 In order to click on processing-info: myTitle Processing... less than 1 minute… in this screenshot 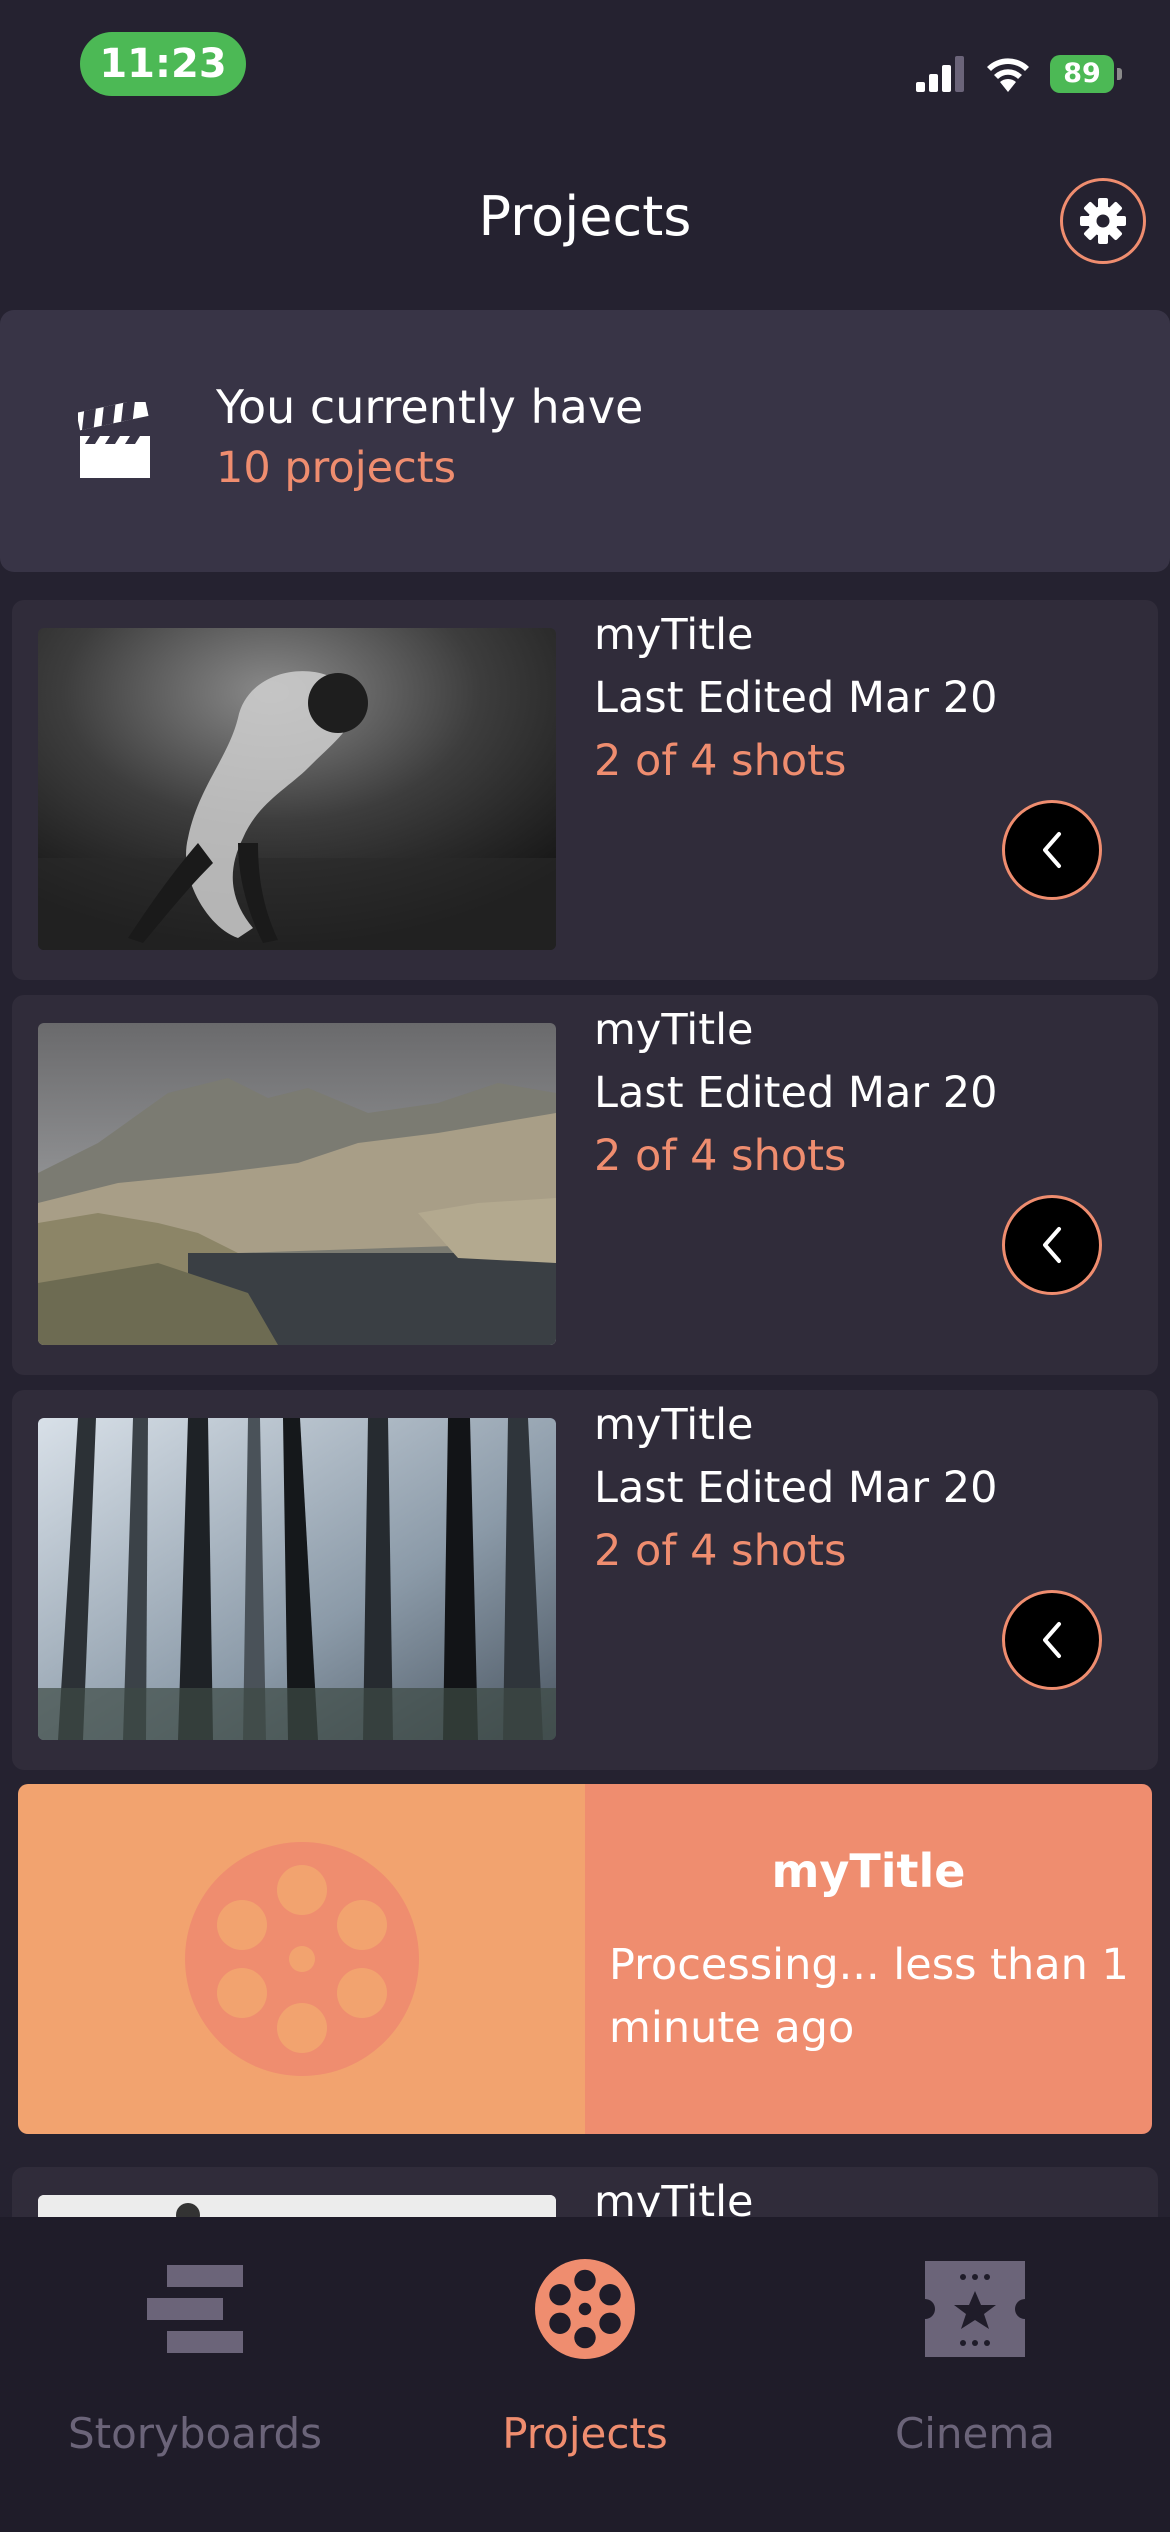, I will do `click(868, 1959)`.